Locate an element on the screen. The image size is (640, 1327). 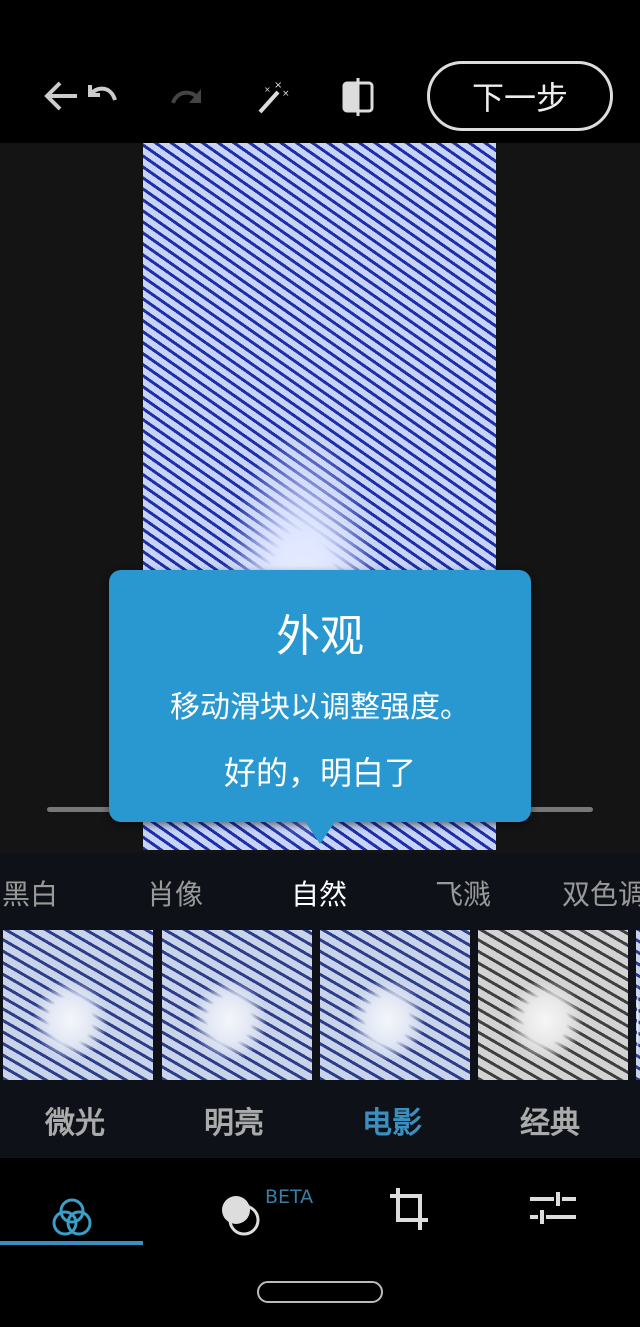
look-label-cinema: 电影 is located at coordinates (392, 1120).